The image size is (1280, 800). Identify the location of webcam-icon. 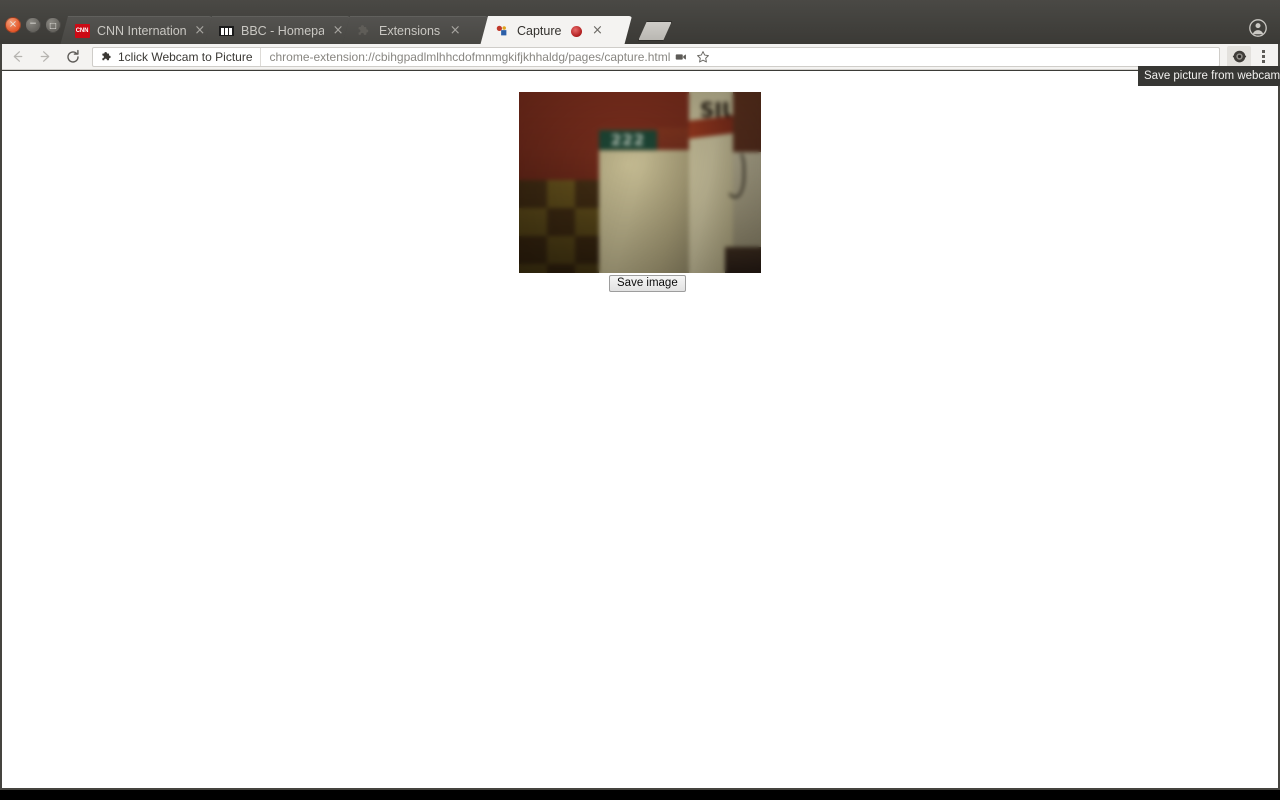
(1239, 56).